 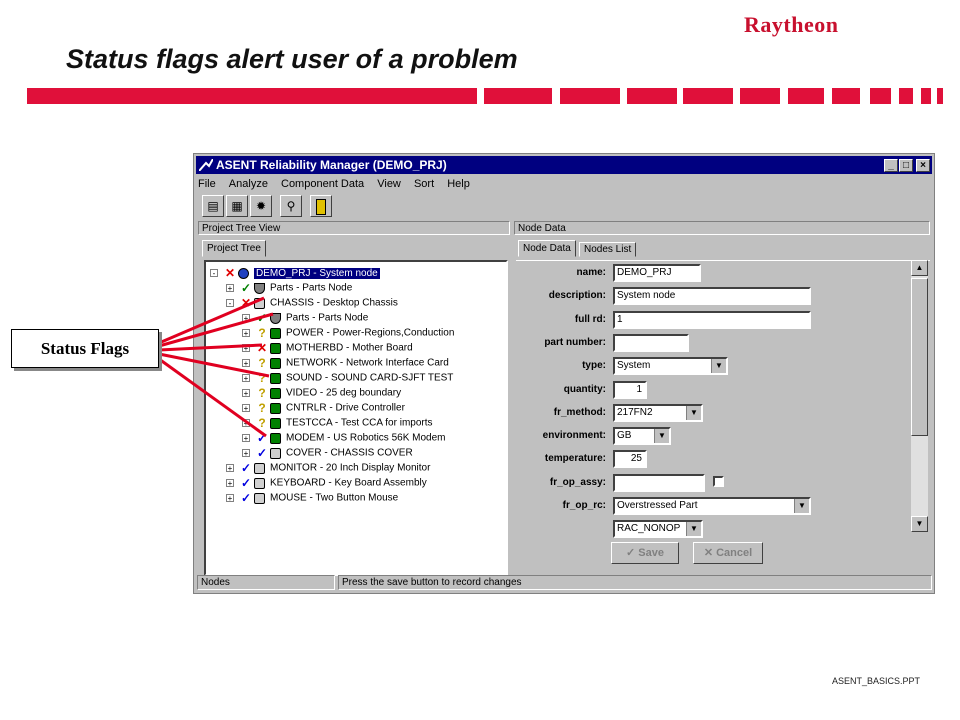 What do you see at coordinates (85, 348) in the screenshot?
I see `status-flags-callout: Status Flags` at bounding box center [85, 348].